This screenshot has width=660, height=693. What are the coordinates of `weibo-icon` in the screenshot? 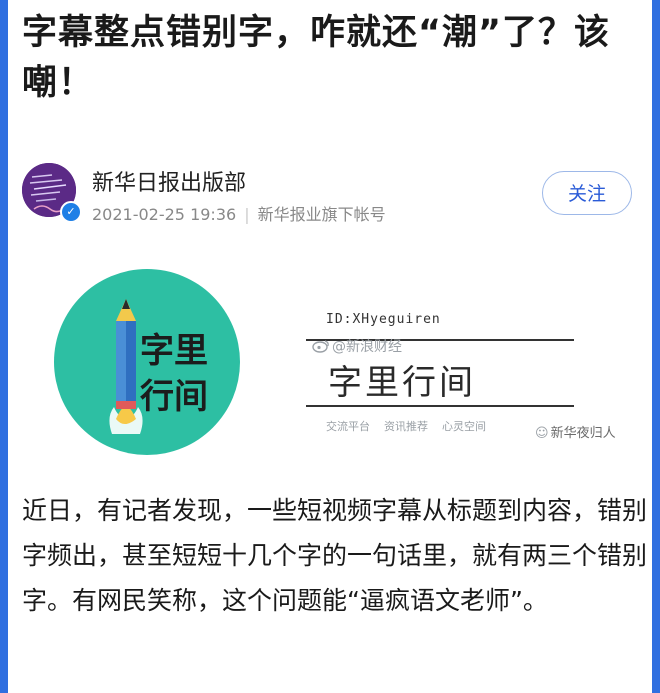 It's located at (320, 346).